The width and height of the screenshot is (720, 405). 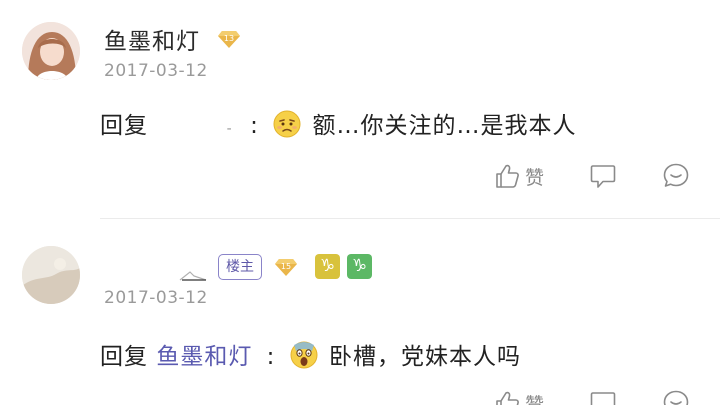 What do you see at coordinates (240, 267) in the screenshot?
I see `owner-badge: 楼主` at bounding box center [240, 267].